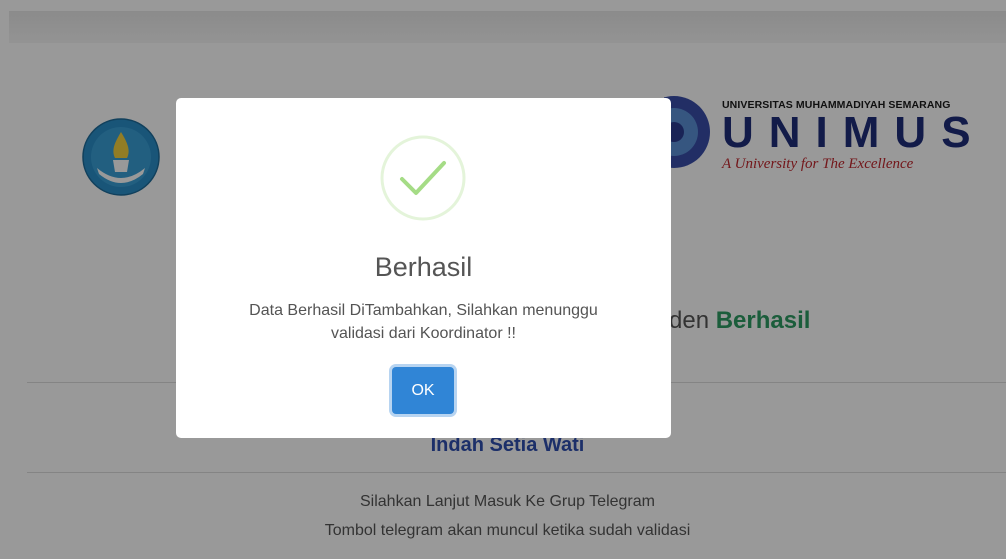  I want to click on dialog-title: Berhasil, so click(423, 267).